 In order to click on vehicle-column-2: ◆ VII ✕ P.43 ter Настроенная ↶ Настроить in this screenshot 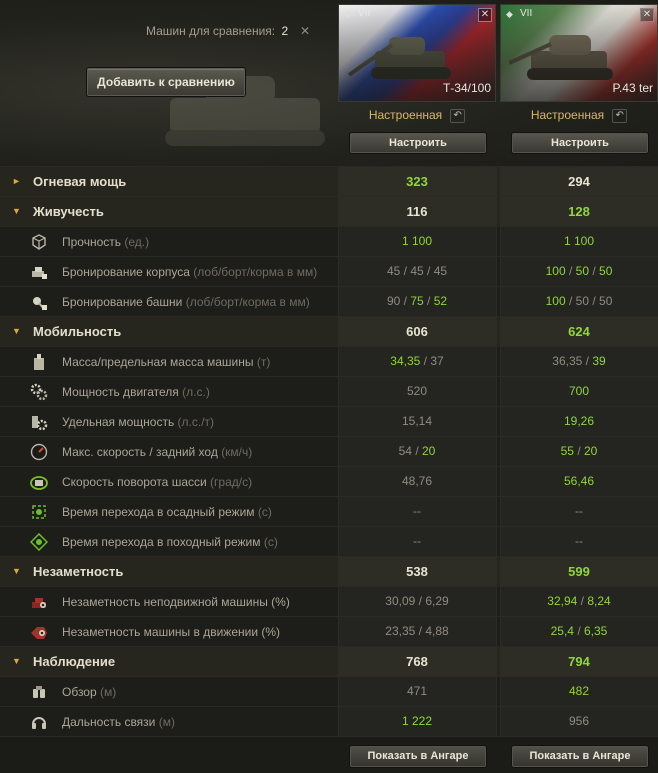, I will do `click(579, 83)`.